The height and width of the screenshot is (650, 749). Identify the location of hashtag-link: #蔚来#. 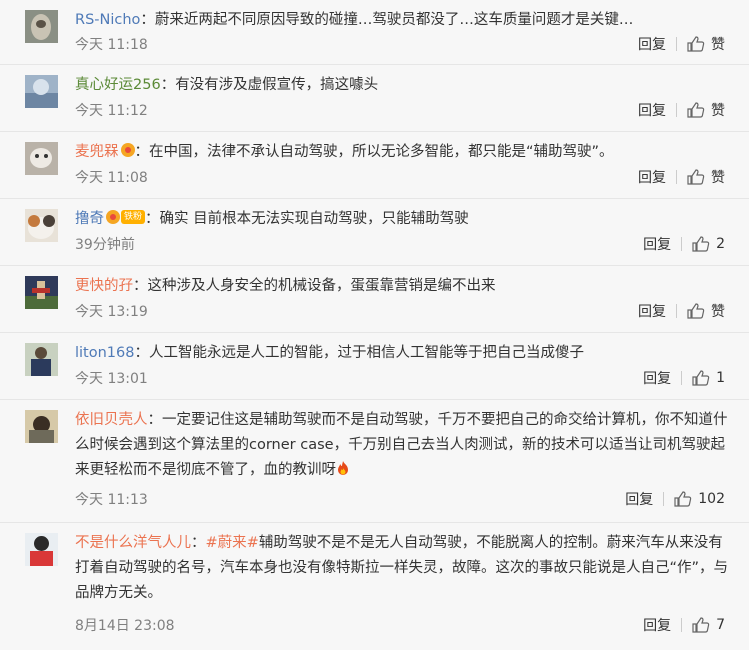
(232, 543).